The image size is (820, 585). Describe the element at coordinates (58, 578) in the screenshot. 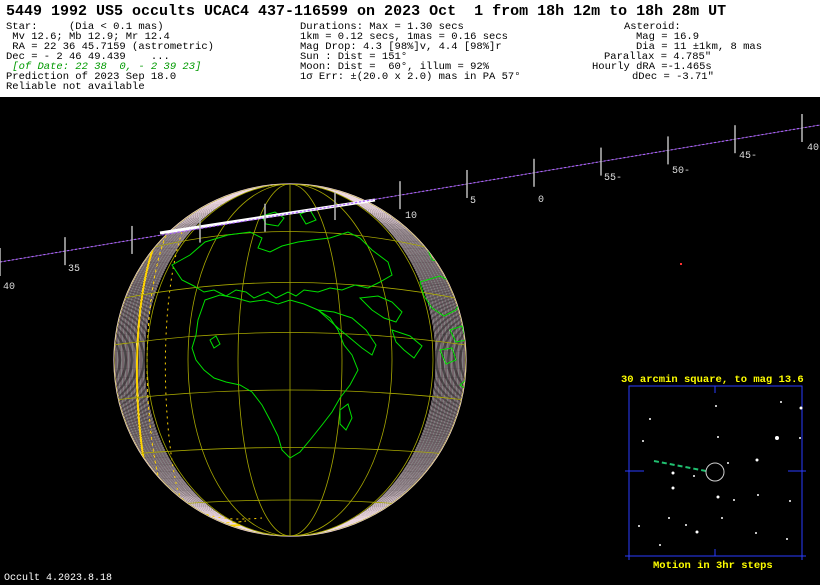

I see `version-footer: Occult 4.2023.8.18` at that location.